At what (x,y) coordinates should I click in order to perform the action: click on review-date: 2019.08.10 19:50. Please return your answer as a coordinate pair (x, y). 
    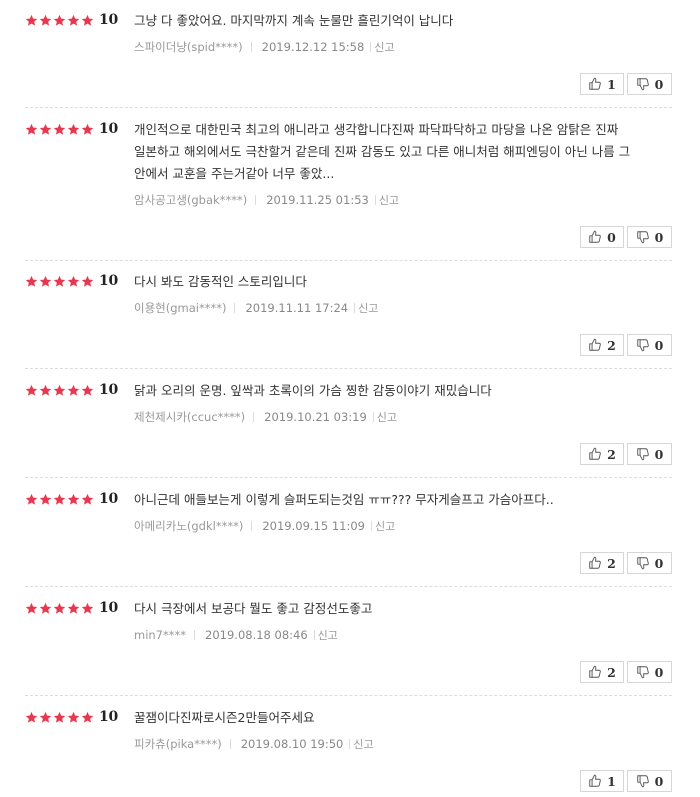
    Looking at the image, I should click on (292, 744).